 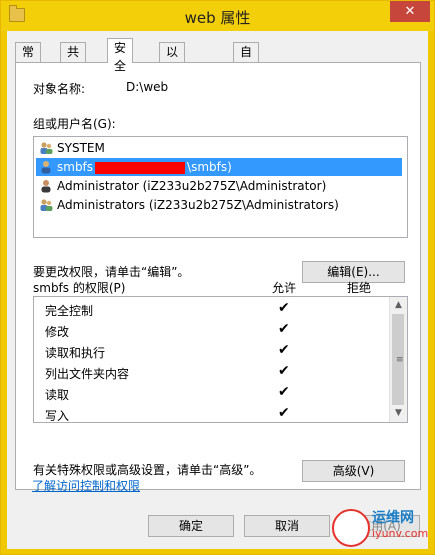 What do you see at coordinates (57, 395) in the screenshot?
I see `perm-name: 读取` at bounding box center [57, 395].